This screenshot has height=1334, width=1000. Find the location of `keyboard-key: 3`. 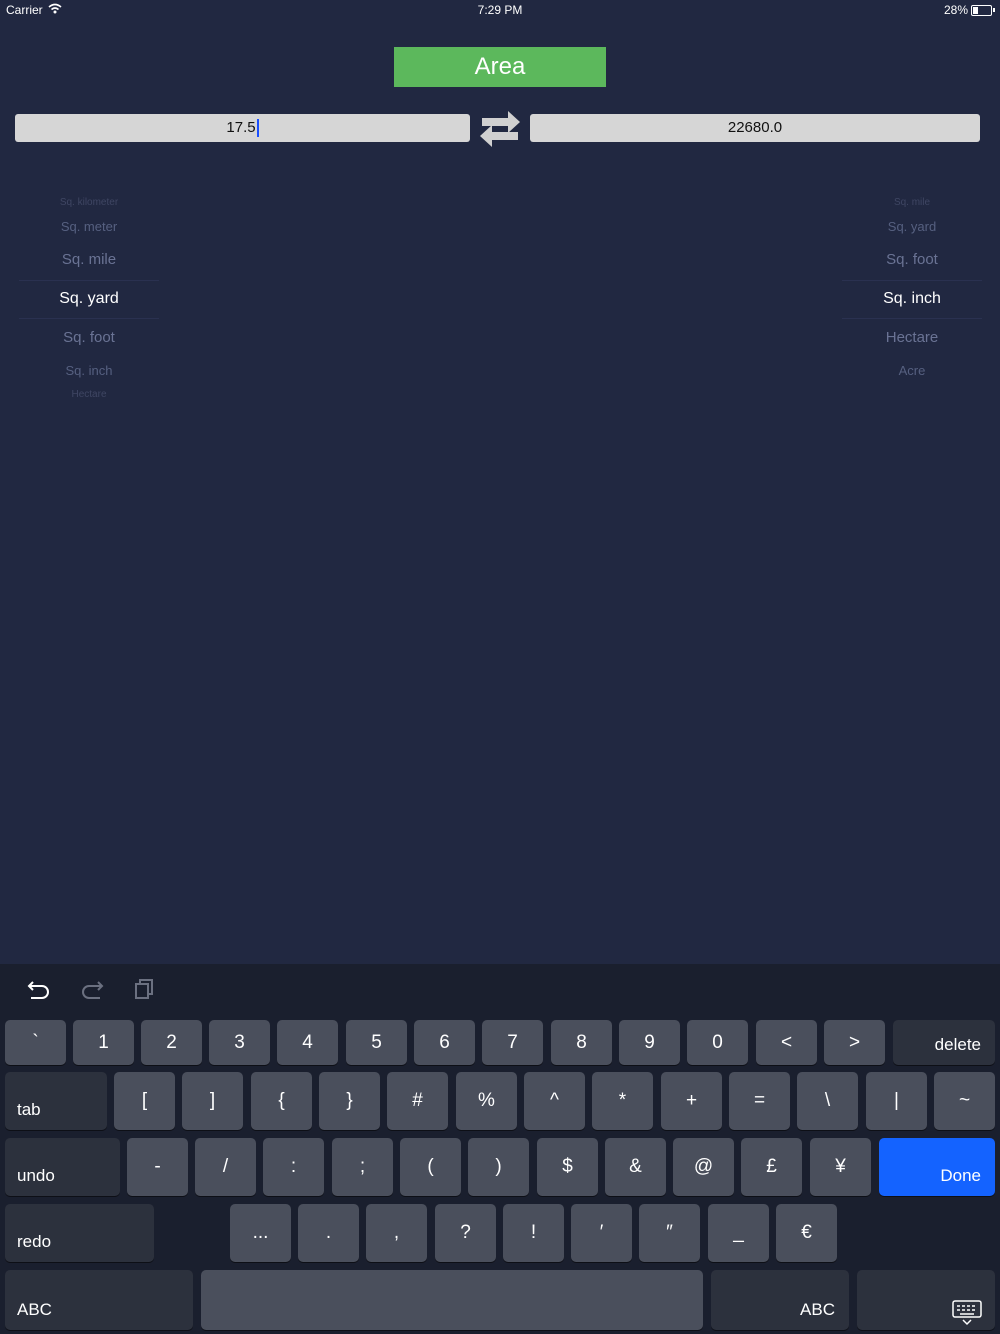

keyboard-key: 3 is located at coordinates (239, 1042).